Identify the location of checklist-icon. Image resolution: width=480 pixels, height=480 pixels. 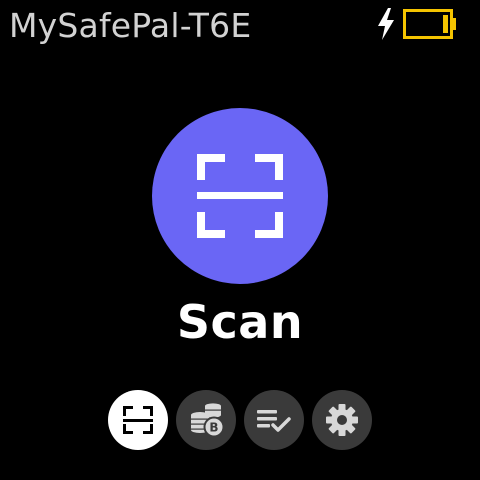
(274, 421).